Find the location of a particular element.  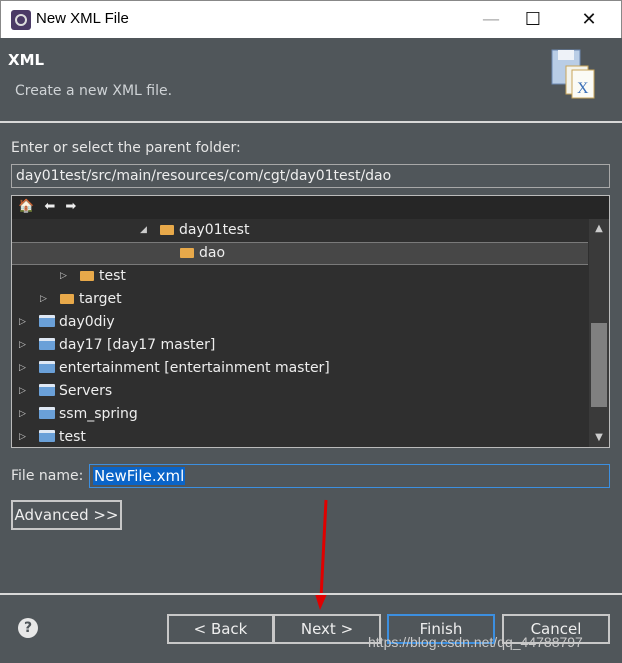

tree-item-label: ssm_spring is located at coordinates (98, 414).